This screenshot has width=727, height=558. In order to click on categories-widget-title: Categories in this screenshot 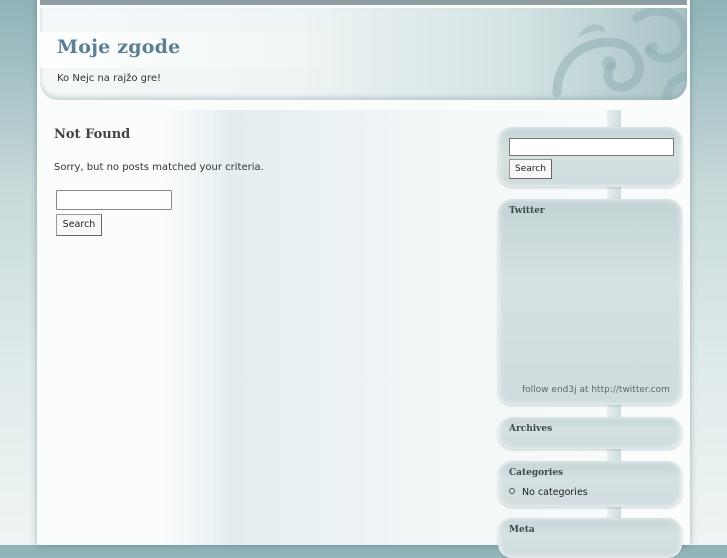, I will do `click(536, 473)`.